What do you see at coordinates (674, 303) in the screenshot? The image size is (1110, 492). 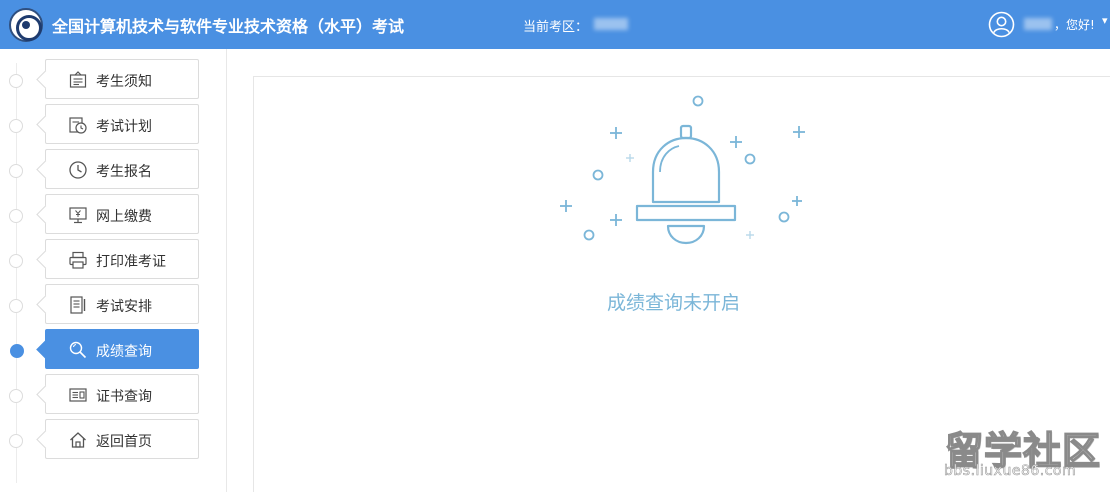 I see `status-message: 成绩查询未开启` at bounding box center [674, 303].